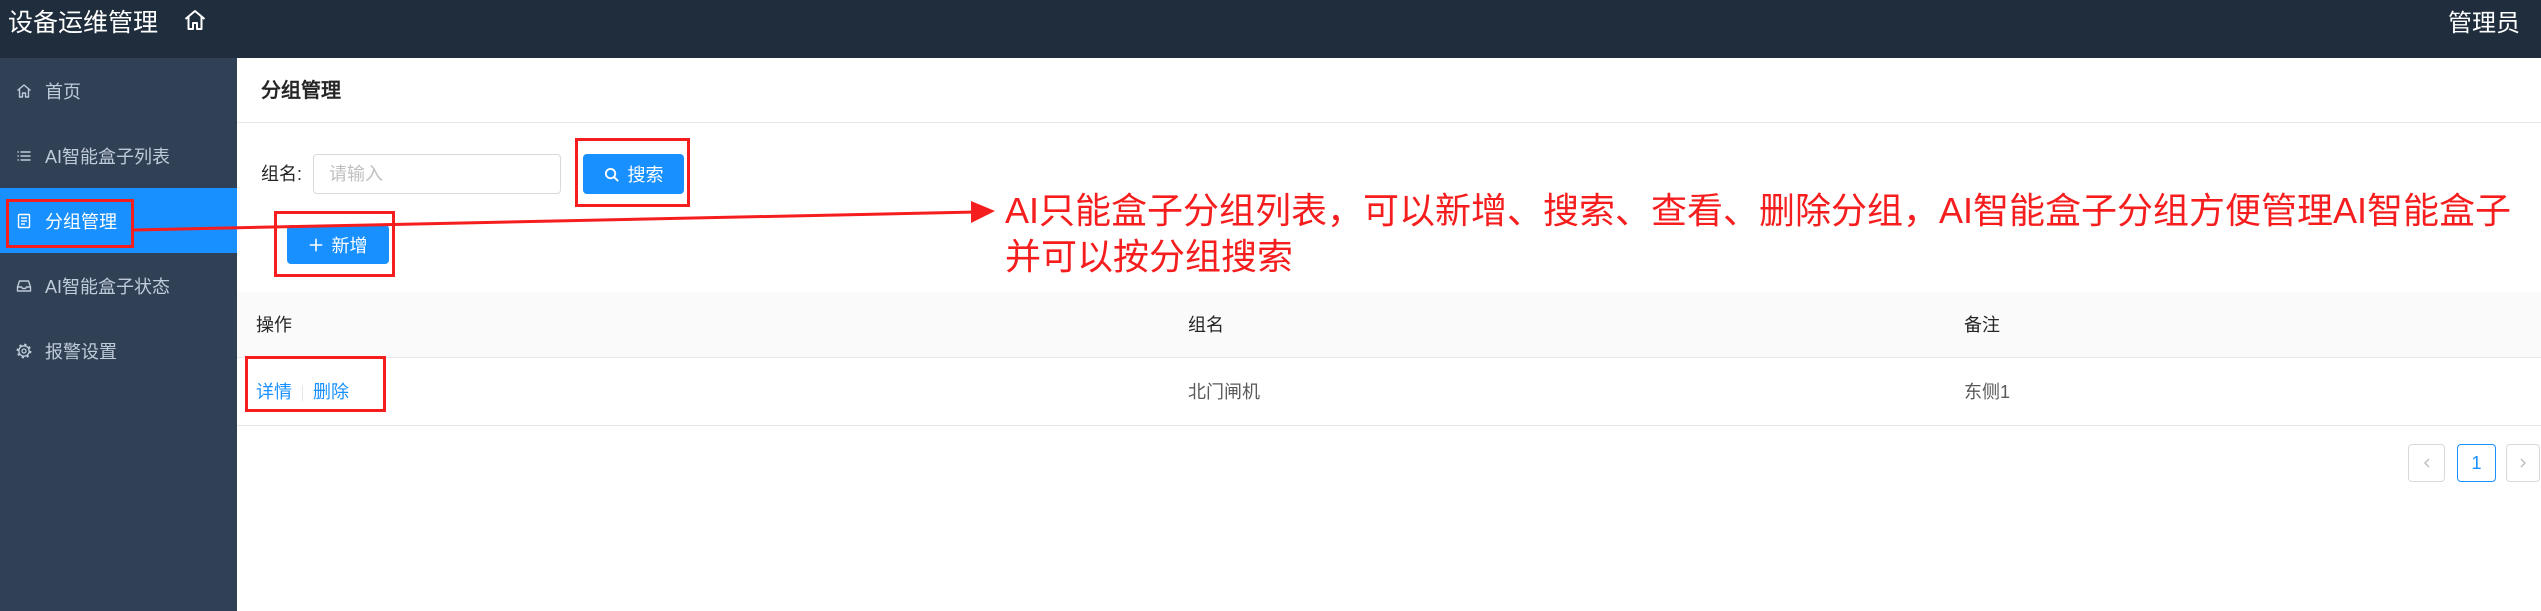 Image resolution: width=2541 pixels, height=611 pixels. Describe the element at coordinates (2243, 391) in the screenshot. I see `remark-cell: 东侧1` at that location.